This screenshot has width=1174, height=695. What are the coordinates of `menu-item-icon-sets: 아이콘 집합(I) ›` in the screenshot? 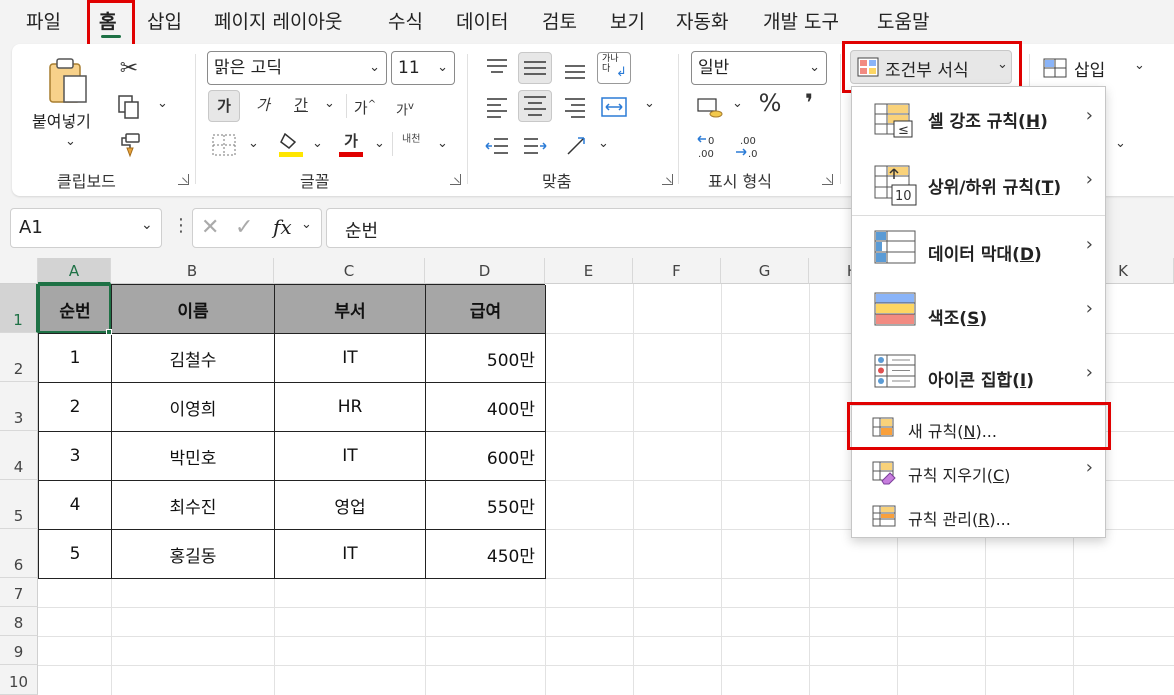 It's located at (978, 376).